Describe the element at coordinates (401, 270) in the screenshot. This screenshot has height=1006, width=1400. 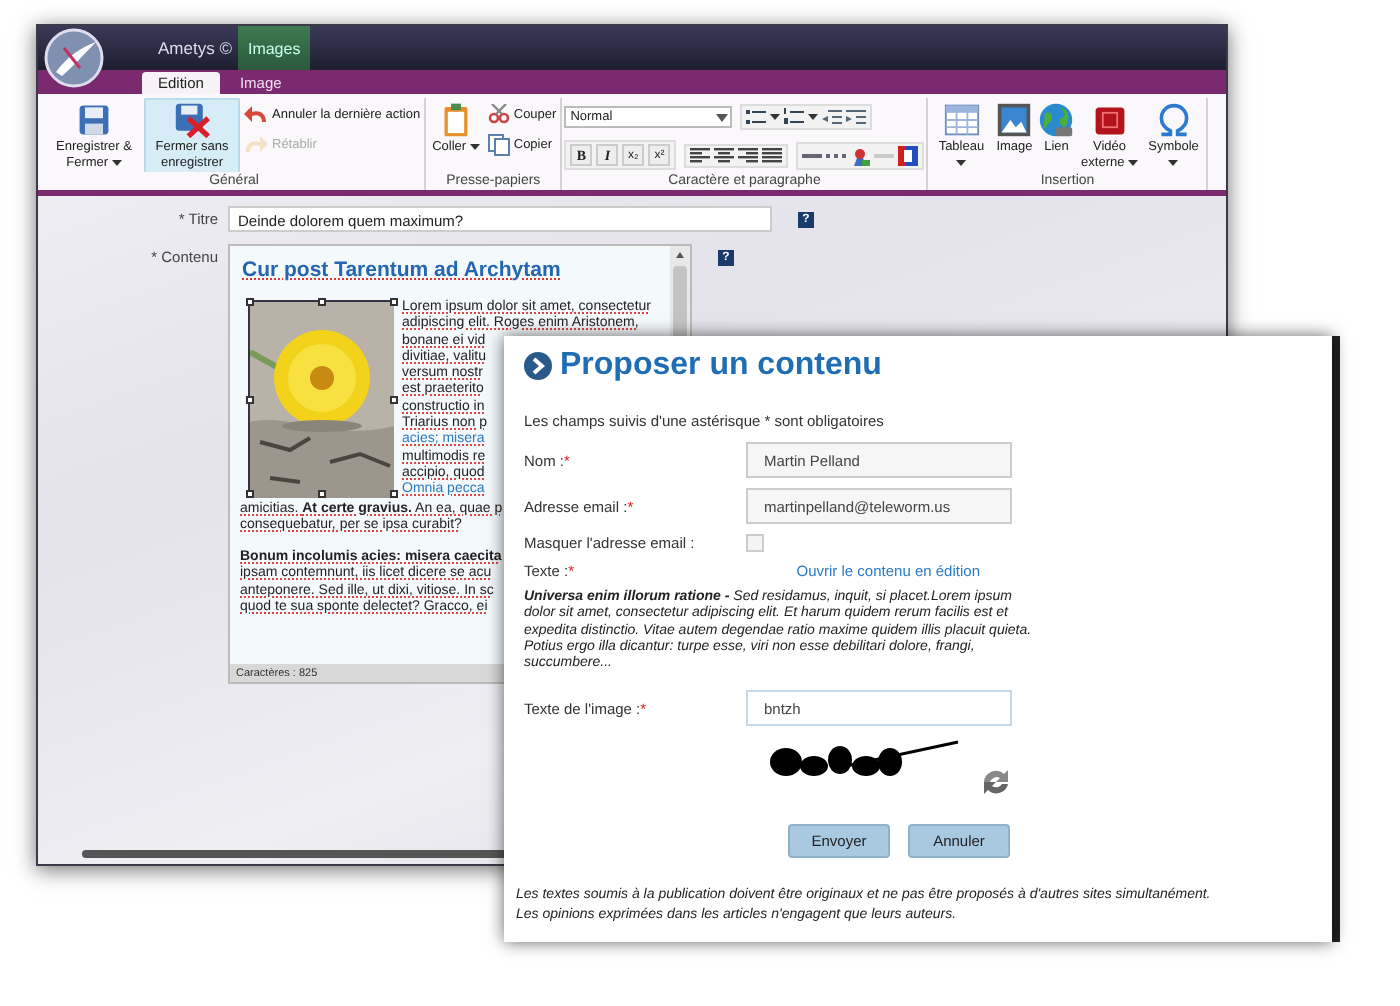
I see `content-heading: Cur post Tarentum ad Archytam` at that location.